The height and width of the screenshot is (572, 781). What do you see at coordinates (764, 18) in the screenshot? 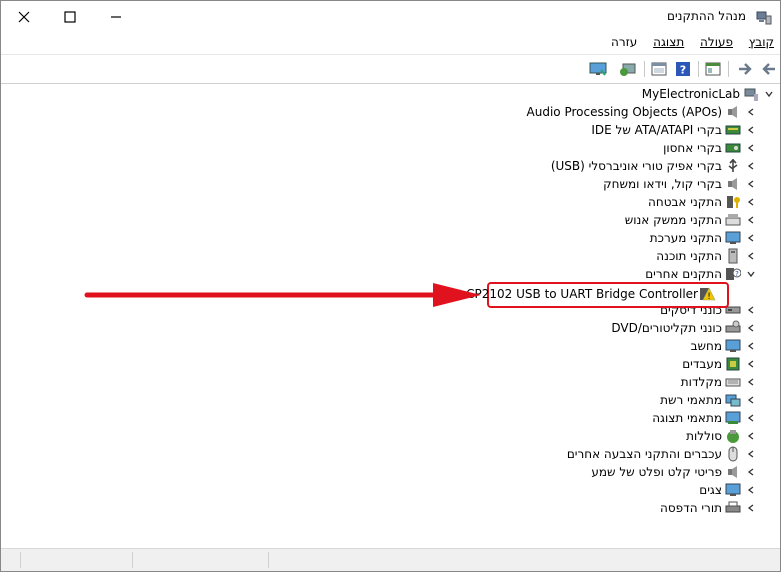
I see `device-manager-app-icon` at bounding box center [764, 18].